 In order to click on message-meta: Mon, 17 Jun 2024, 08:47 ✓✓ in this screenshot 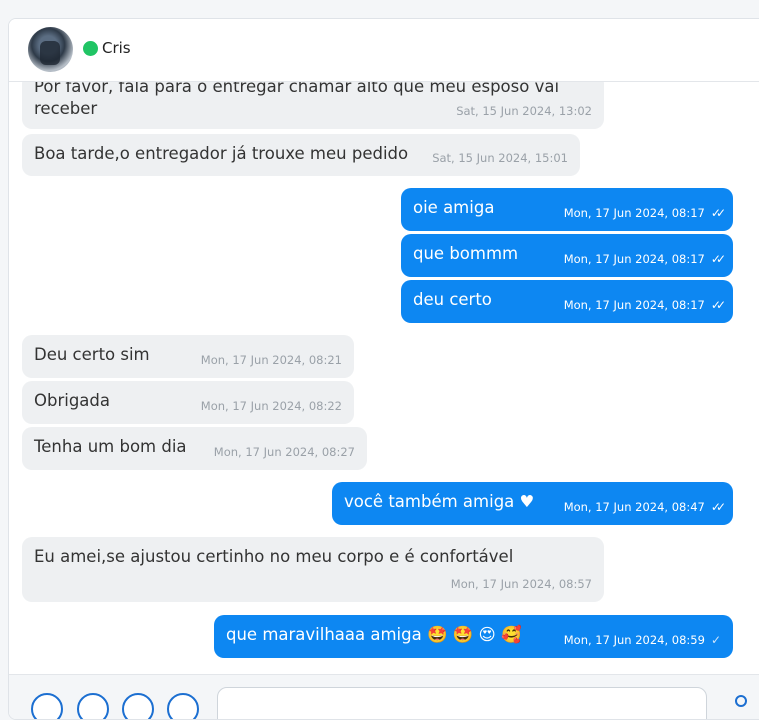, I will do `click(644, 507)`.